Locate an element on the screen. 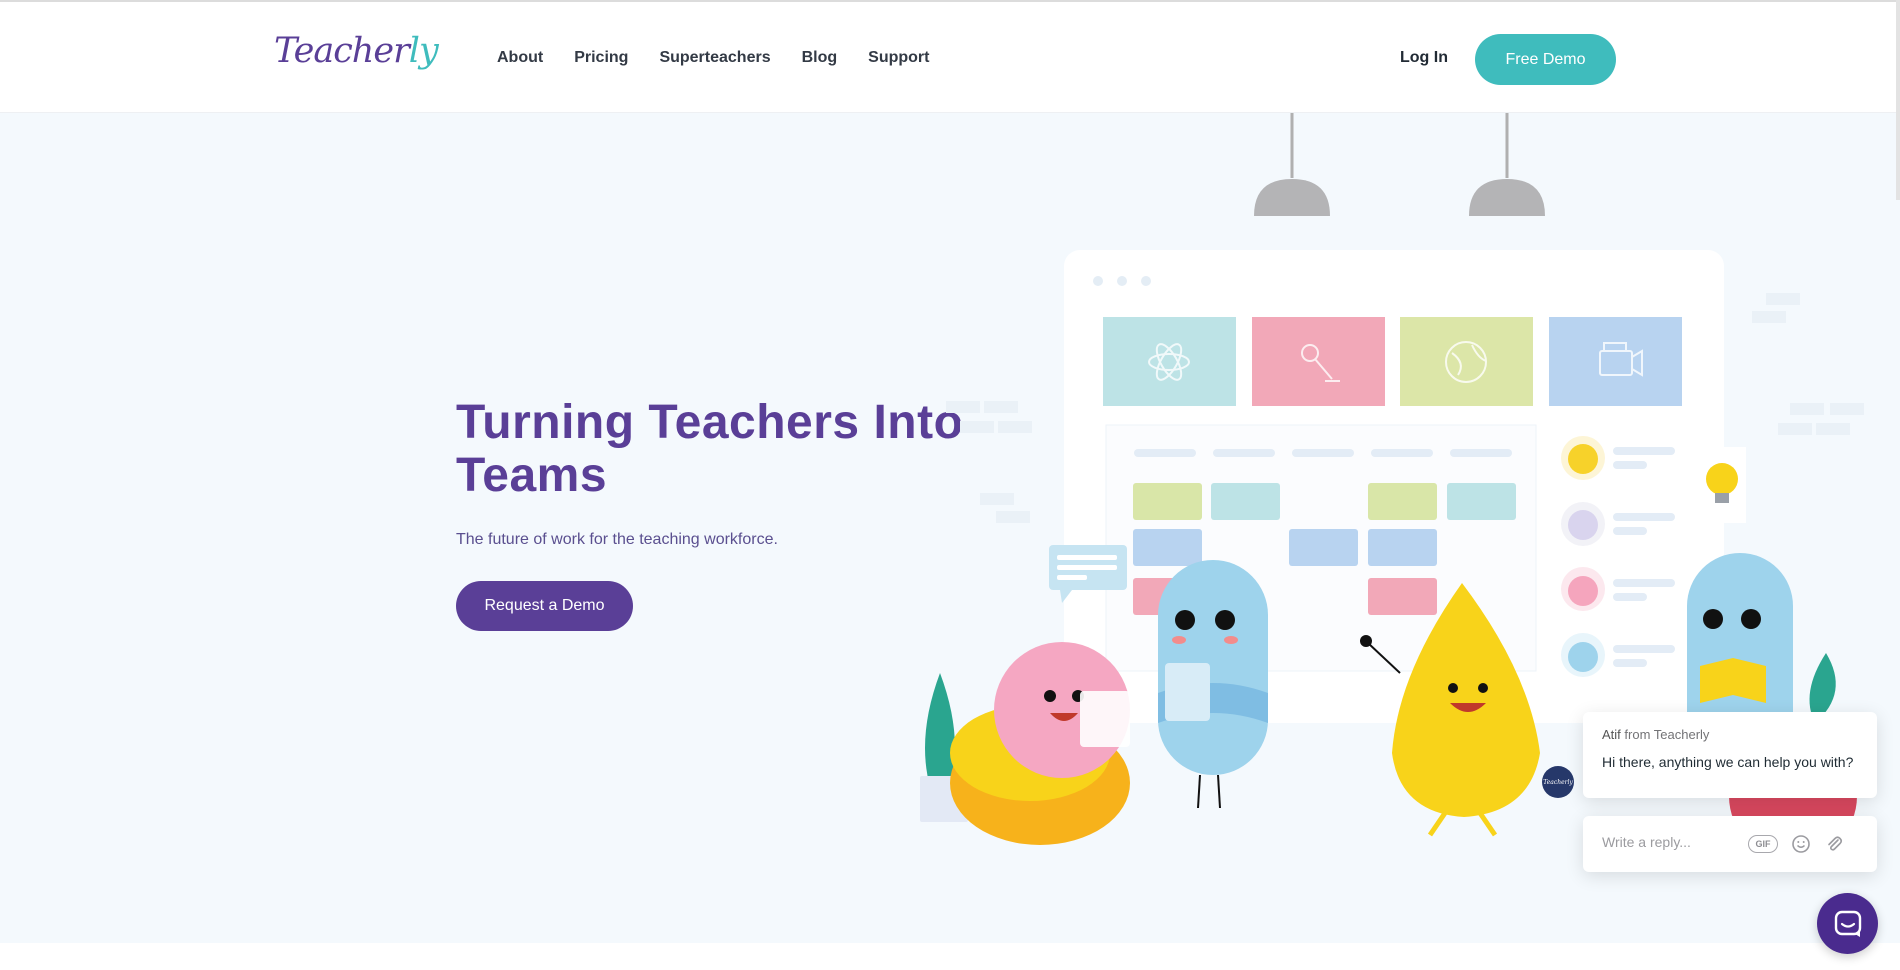 The width and height of the screenshot is (1900, 970). chat-sender-line: Atif from Teacherly is located at coordinates (1655, 734).